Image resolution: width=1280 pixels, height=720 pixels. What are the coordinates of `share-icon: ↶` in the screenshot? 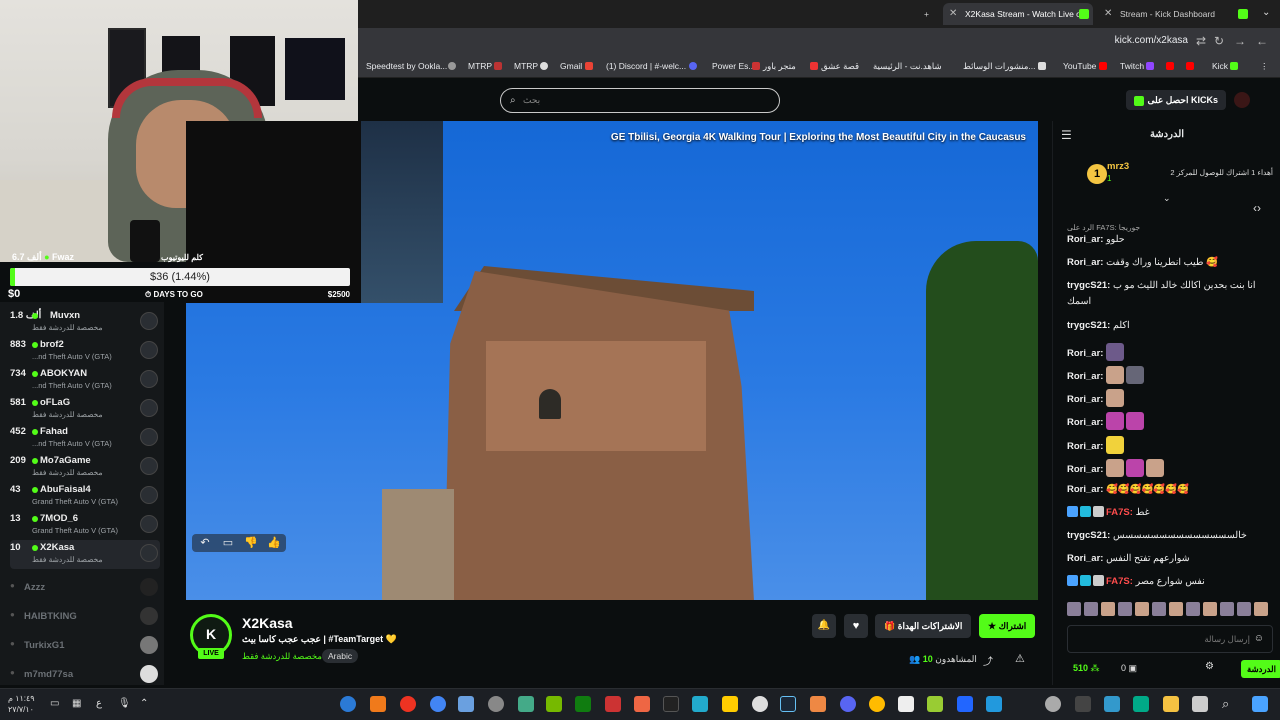 It's located at (205, 543).